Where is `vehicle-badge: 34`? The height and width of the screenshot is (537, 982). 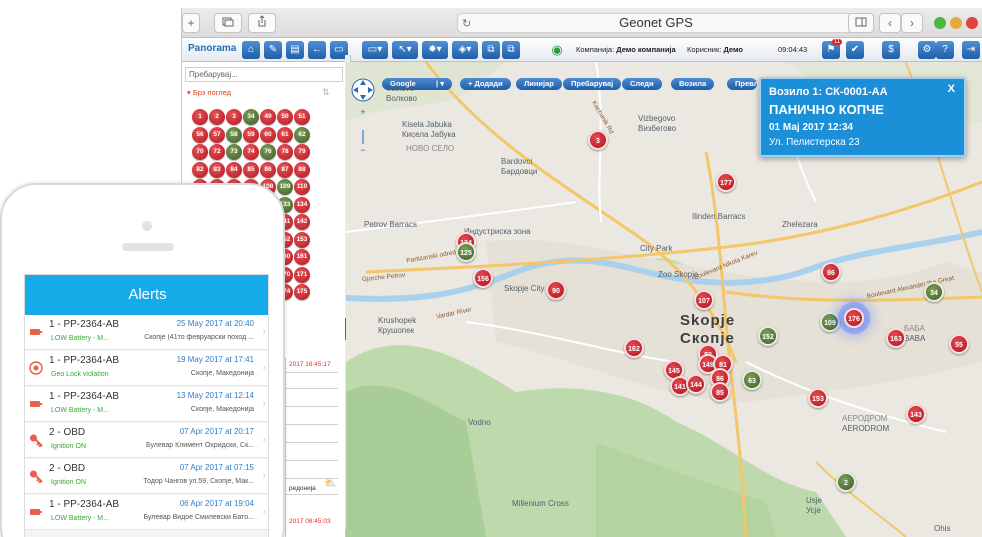 vehicle-badge: 34 is located at coordinates (251, 117).